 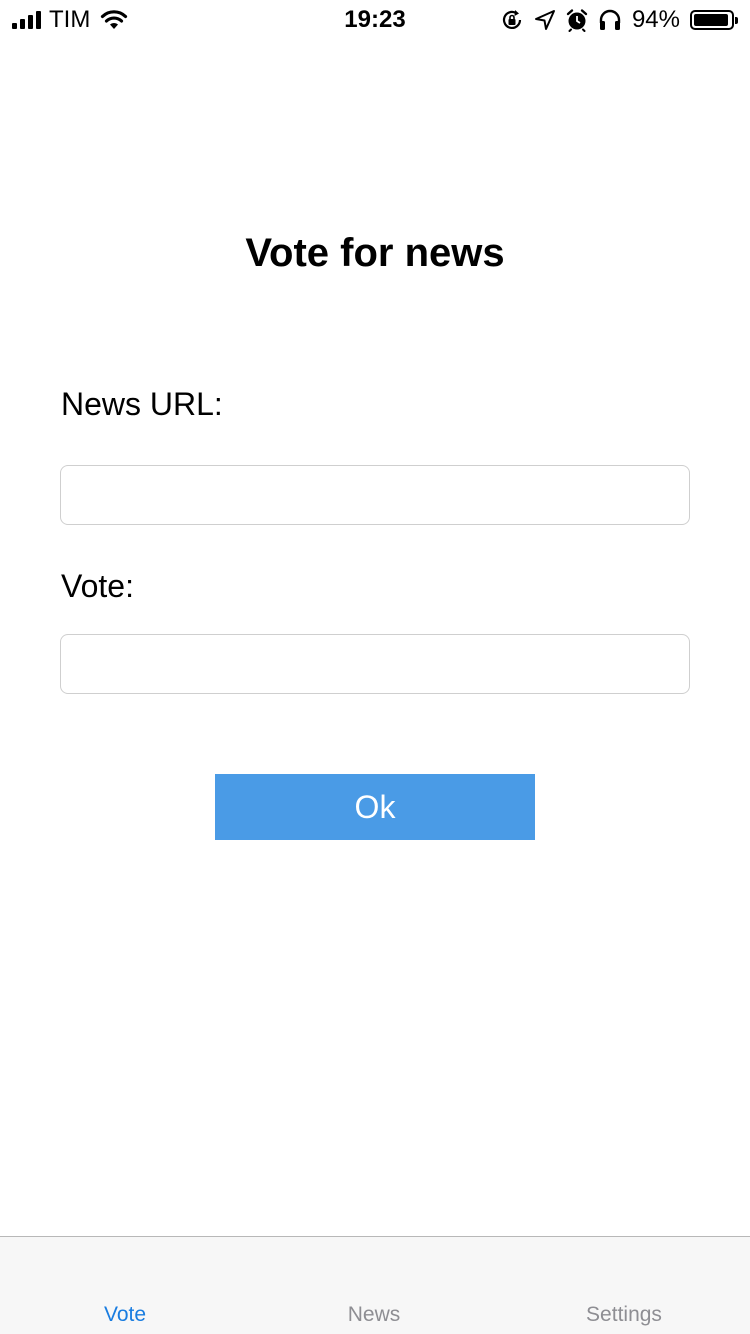 I want to click on page-title: Vote for news, so click(x=375, y=253).